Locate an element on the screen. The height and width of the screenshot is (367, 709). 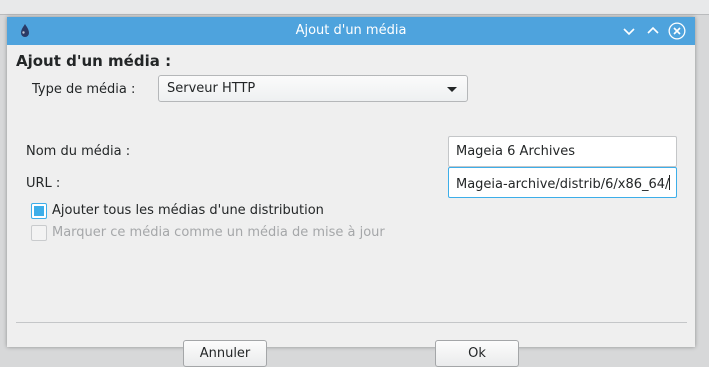
url-text: Mageia-archive/distrib/6/x86_64/ is located at coordinates (563, 184).